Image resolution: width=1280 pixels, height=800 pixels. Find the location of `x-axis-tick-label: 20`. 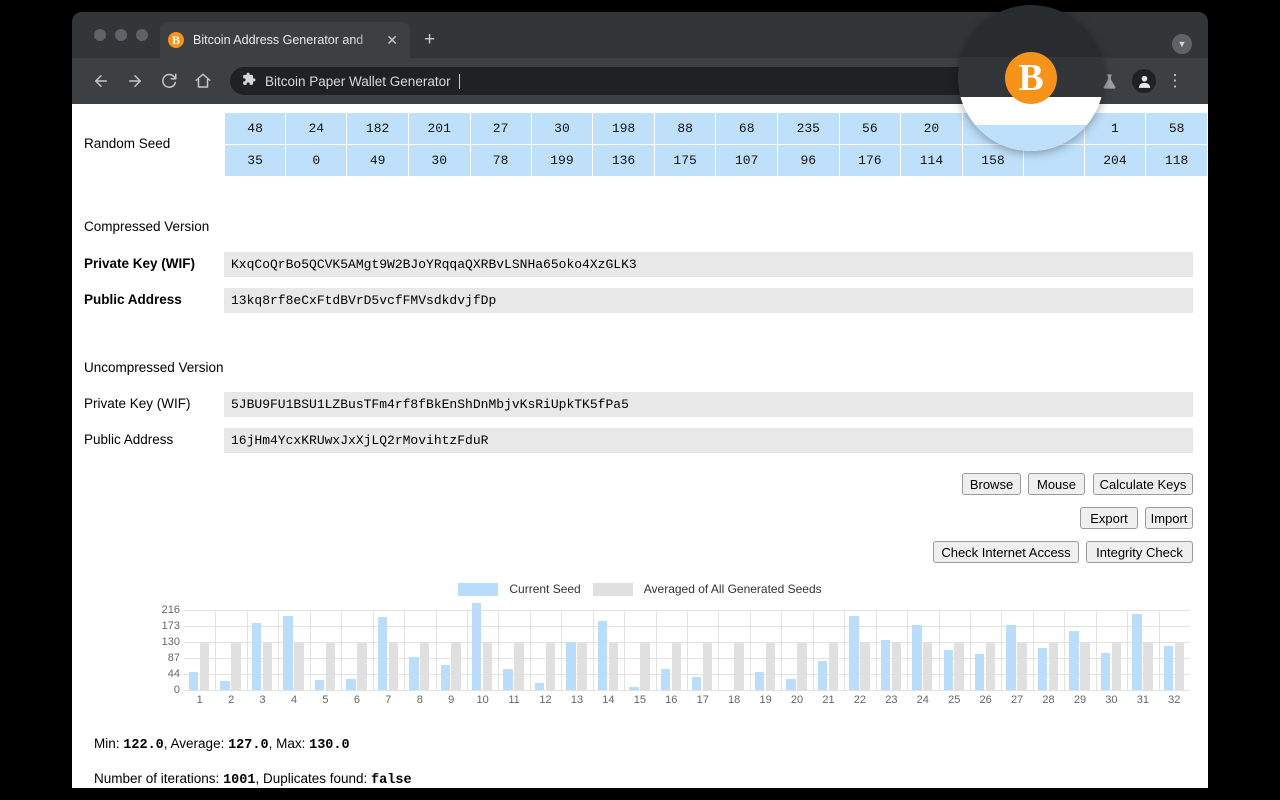

x-axis-tick-label: 20 is located at coordinates (797, 700).